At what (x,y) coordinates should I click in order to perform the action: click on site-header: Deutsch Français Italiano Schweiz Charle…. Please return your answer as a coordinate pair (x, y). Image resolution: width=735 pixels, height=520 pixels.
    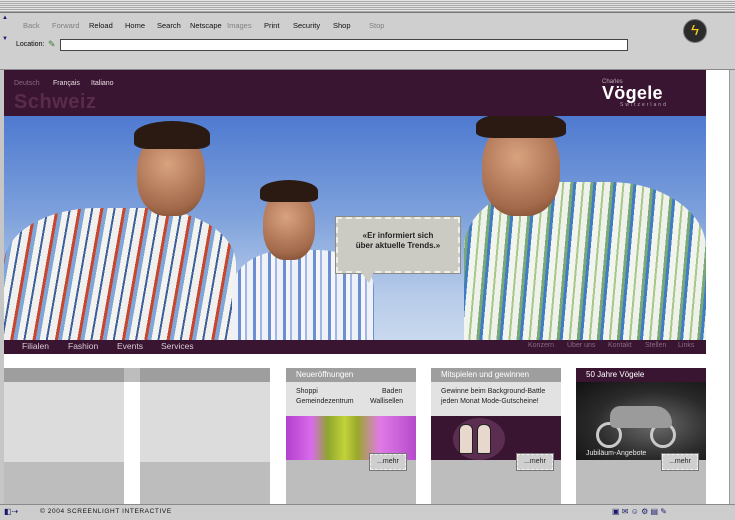
    Looking at the image, I should click on (355, 93).